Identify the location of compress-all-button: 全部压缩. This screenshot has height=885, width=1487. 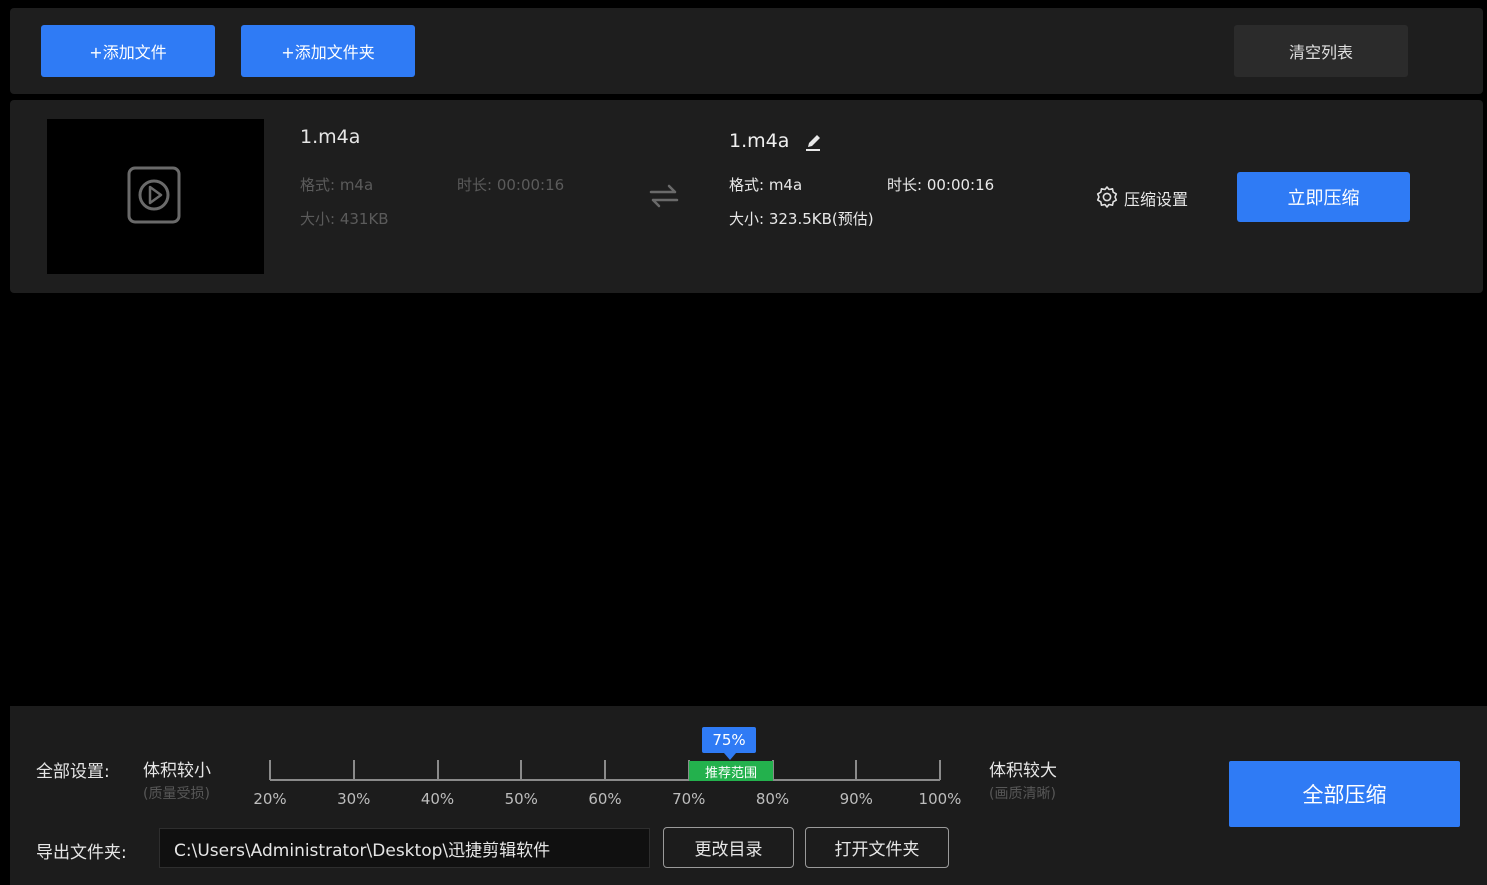
(1344, 794).